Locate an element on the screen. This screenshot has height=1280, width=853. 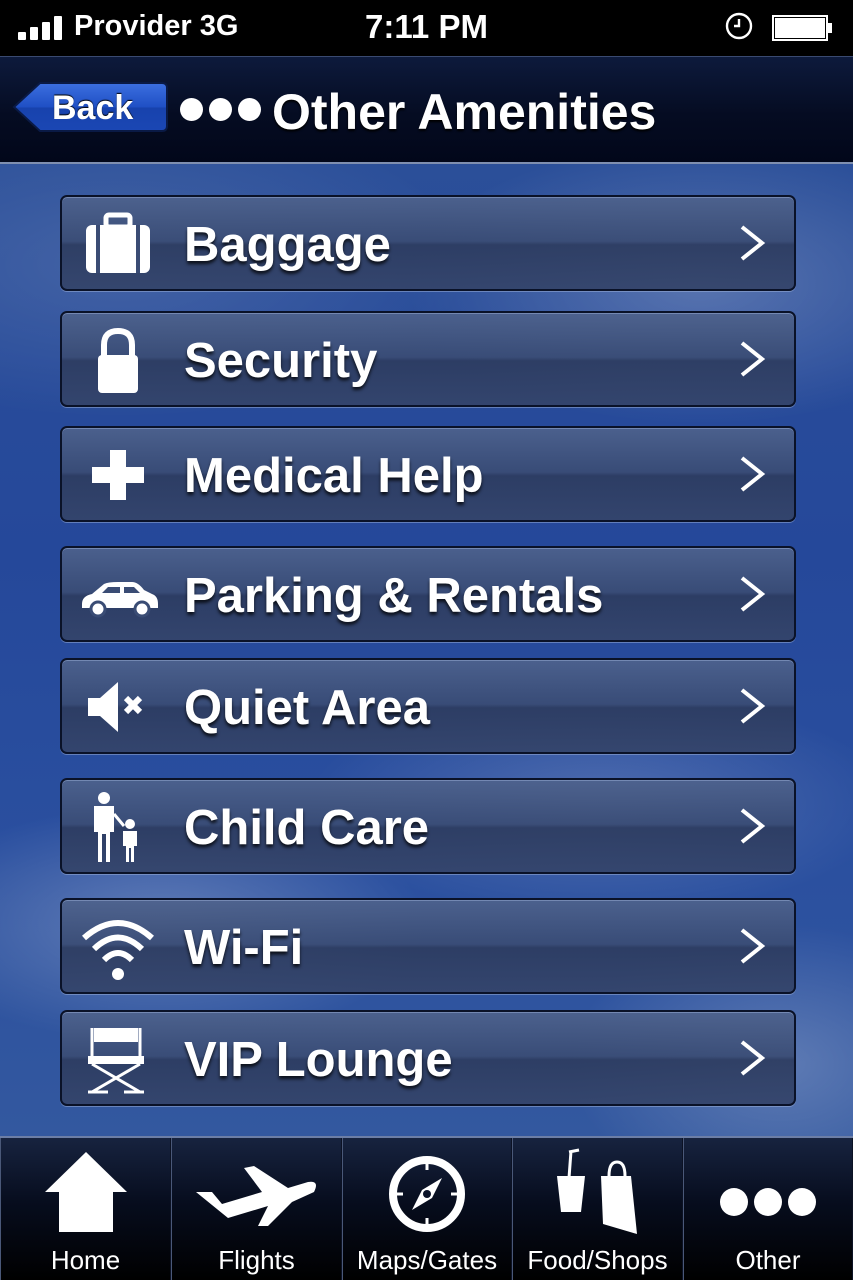
compass-icon is located at coordinates (427, 1194).